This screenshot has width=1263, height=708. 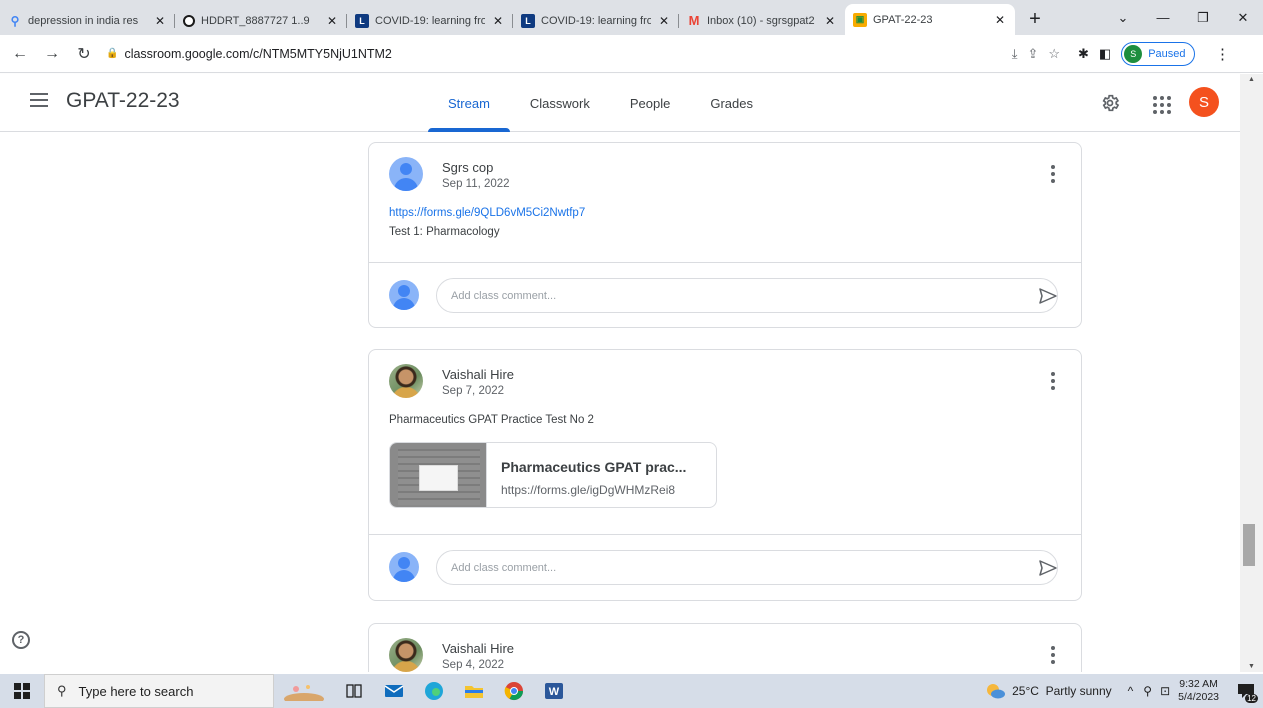 I want to click on task-view-icon, so click(x=354, y=691).